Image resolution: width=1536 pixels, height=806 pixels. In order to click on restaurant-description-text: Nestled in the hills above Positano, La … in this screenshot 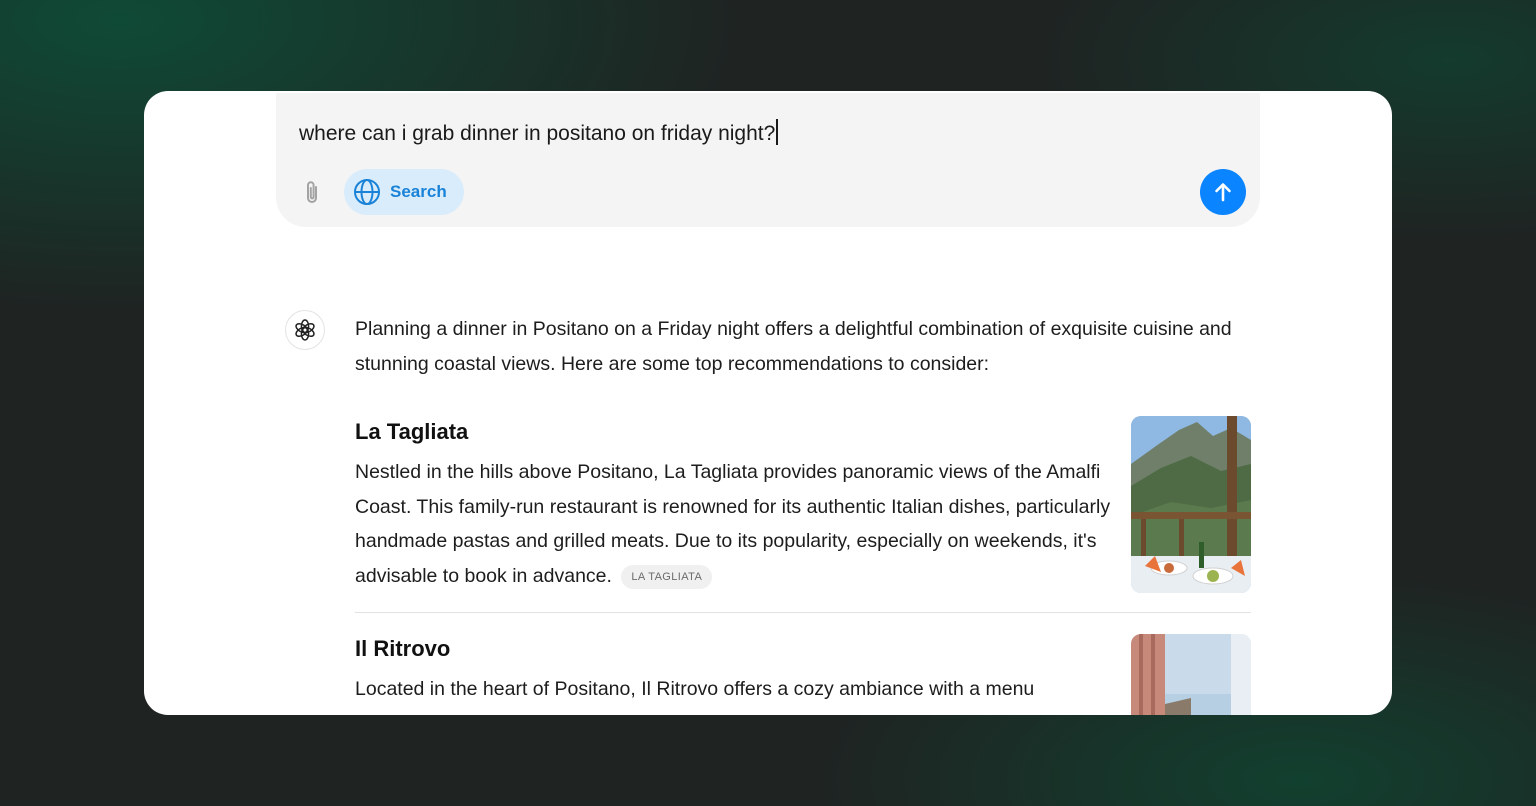, I will do `click(733, 524)`.